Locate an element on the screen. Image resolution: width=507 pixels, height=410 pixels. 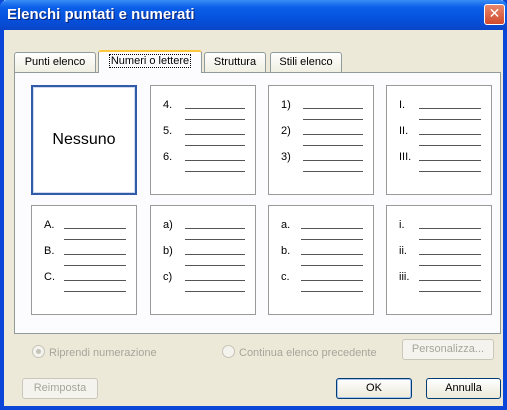
none-label: Nessuno is located at coordinates (84, 139).